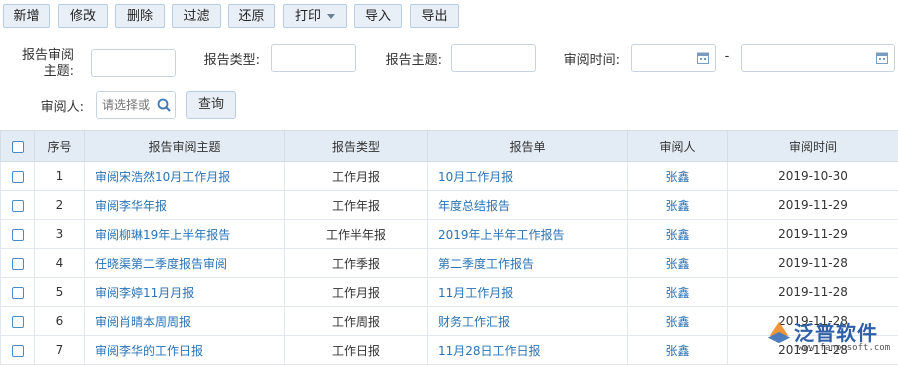 The image size is (898, 365). Describe the element at coordinates (528, 146) in the screenshot. I see `col-header-report: 报告单` at that location.